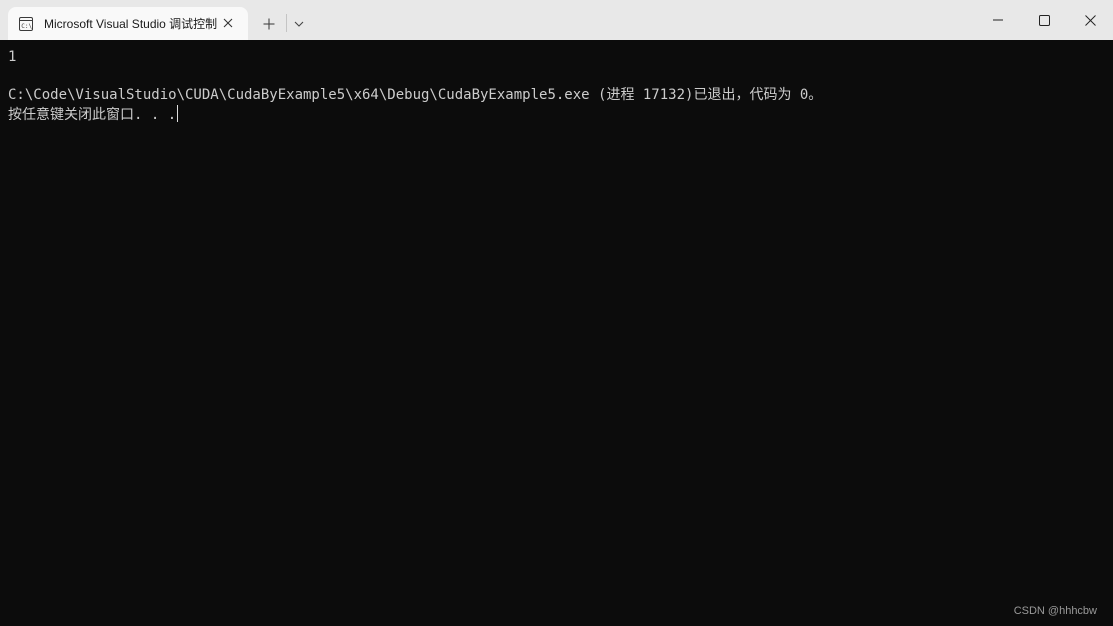 The image size is (1113, 626). I want to click on title-bar: C:\ Microsoft Visual Studio 调试控制台, so click(556, 20).